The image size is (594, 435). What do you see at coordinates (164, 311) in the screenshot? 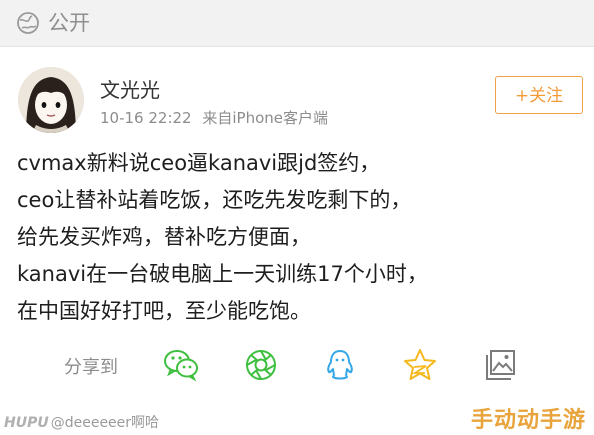
I see `post-line: 在中国好好打吧，至少能吃饱。` at bounding box center [164, 311].